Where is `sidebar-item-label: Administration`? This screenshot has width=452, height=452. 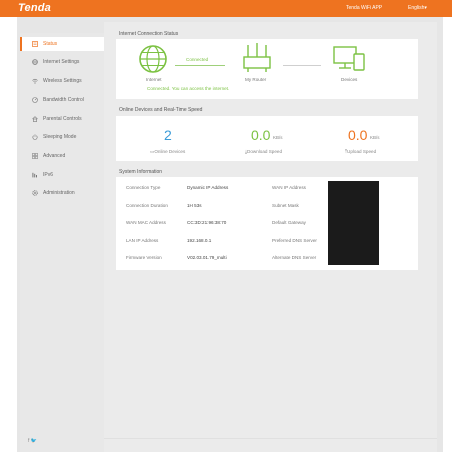
sidebar-item-label: Administration is located at coordinates (59, 193).